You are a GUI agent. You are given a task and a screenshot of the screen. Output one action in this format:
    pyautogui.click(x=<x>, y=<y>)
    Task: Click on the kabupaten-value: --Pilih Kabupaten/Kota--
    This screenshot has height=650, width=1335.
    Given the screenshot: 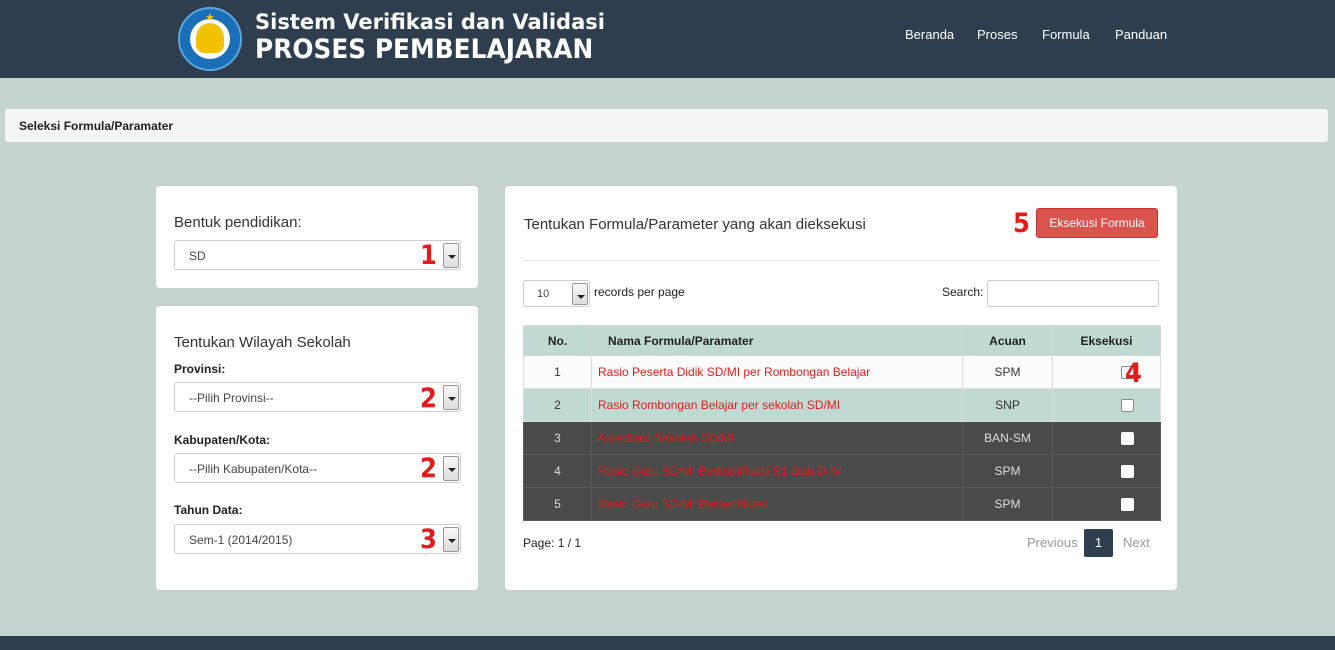 What is the action you would take?
    pyautogui.click(x=253, y=469)
    